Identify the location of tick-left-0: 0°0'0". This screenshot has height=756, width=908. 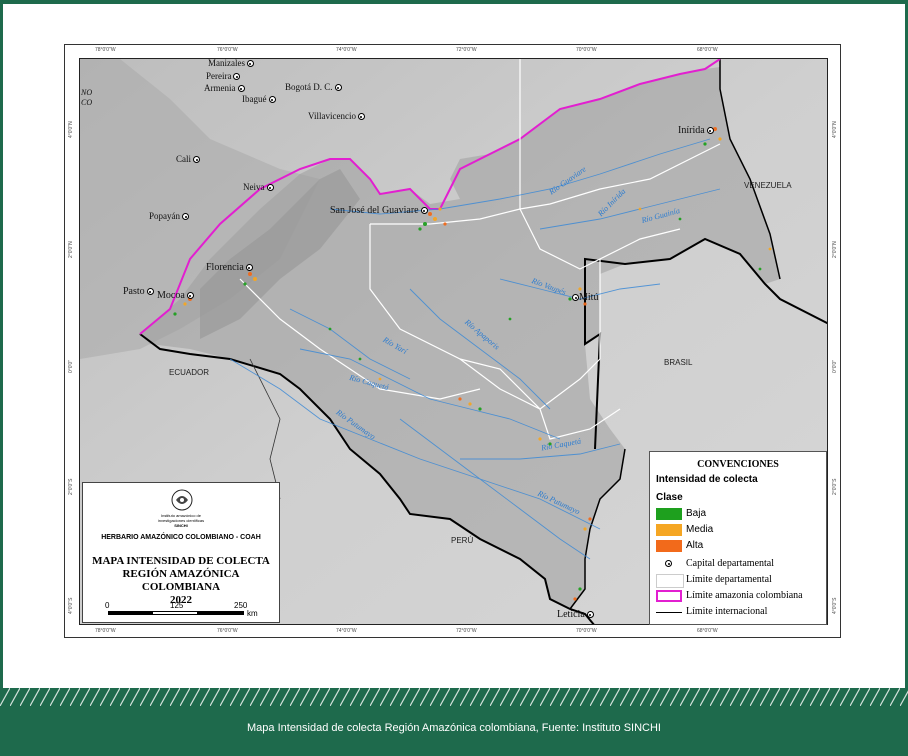
(71, 366).